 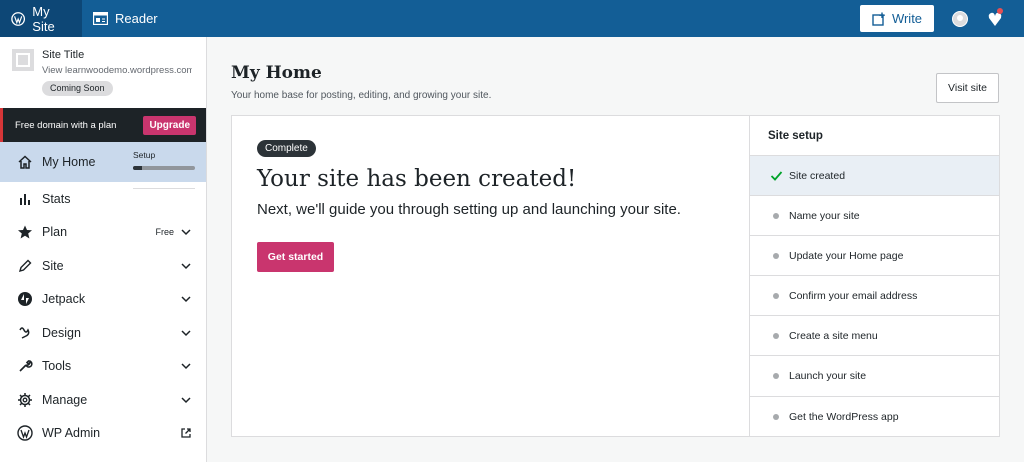 What do you see at coordinates (25, 266) in the screenshot?
I see `pencil-icon` at bounding box center [25, 266].